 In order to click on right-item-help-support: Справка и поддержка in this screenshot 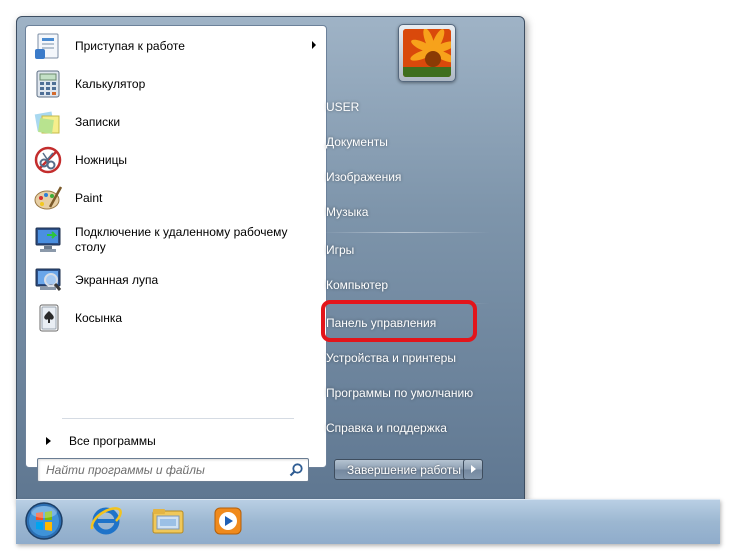, I will do `click(402, 428)`.